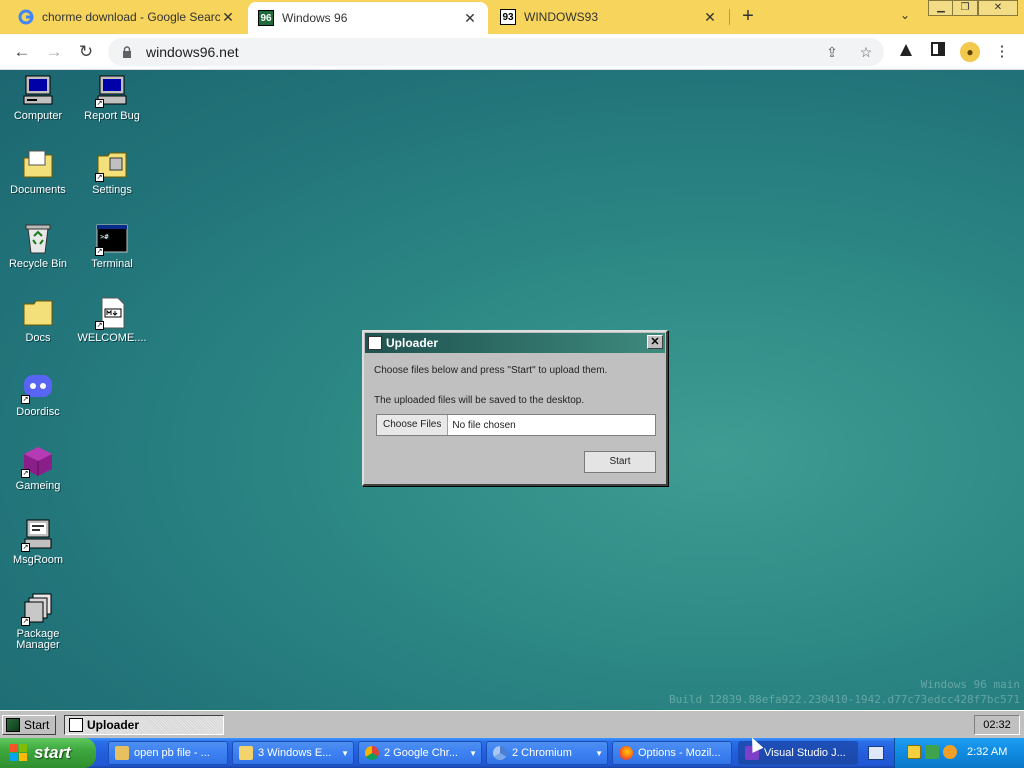 This screenshot has height=768, width=1024. I want to click on desktop-icon-label: Recycle Bin, so click(38, 264).